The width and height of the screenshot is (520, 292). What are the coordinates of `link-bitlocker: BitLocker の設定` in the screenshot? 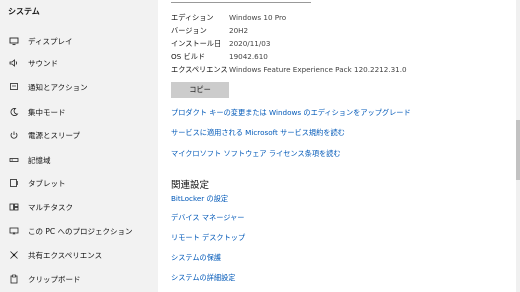 It's located at (199, 199).